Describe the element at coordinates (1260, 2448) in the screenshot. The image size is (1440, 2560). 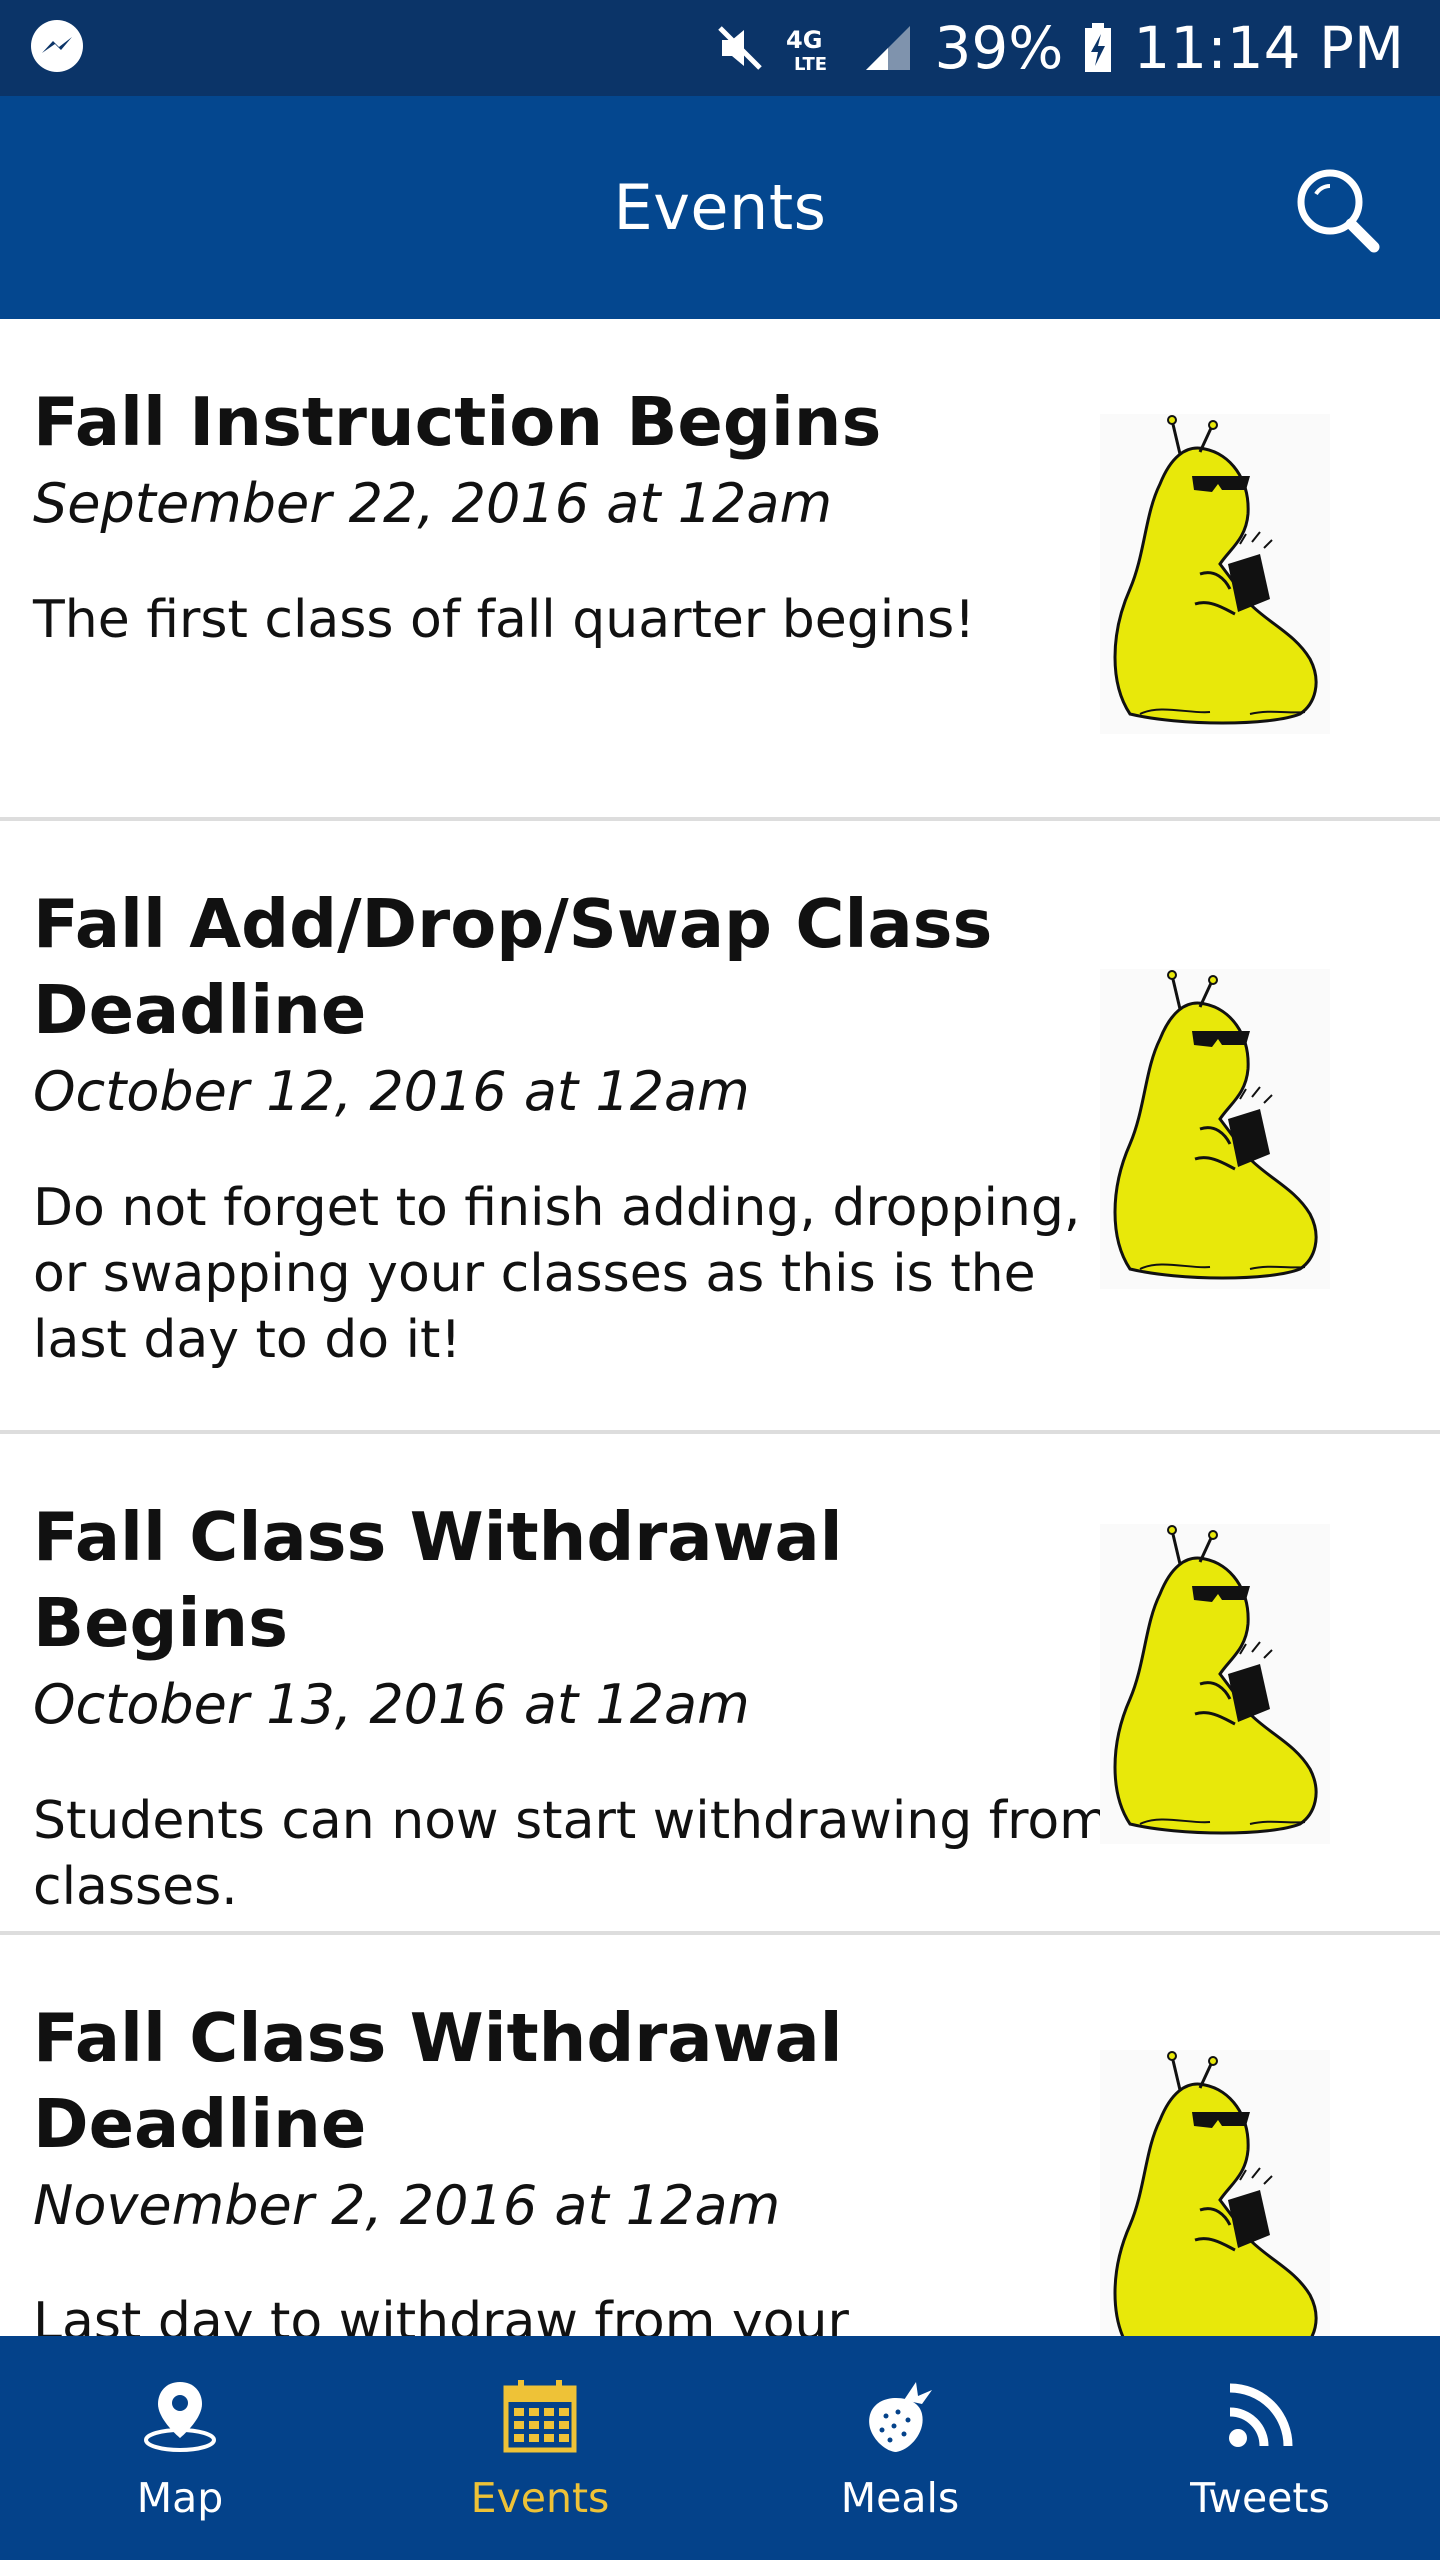
I see `tab-tweets: Tweets` at that location.